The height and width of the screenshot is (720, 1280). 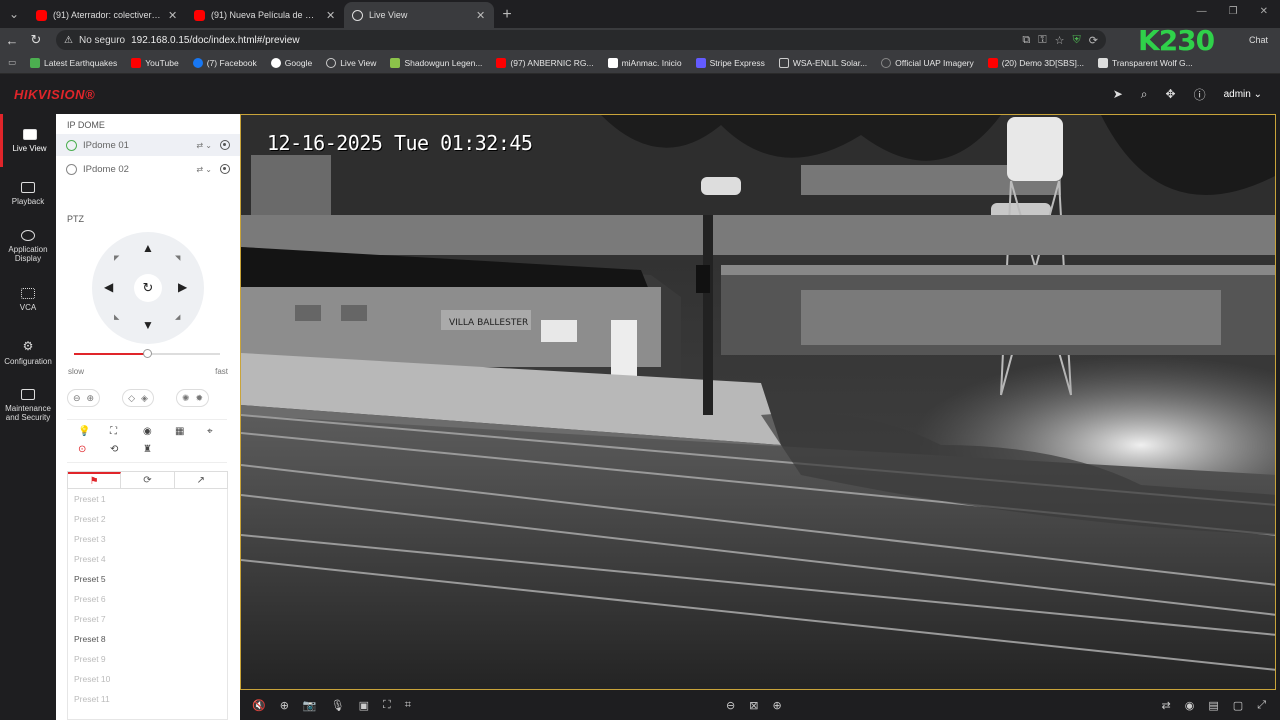 What do you see at coordinates (28, 352) in the screenshot?
I see `nav-configuration: ⚙ Configuration` at bounding box center [28, 352].